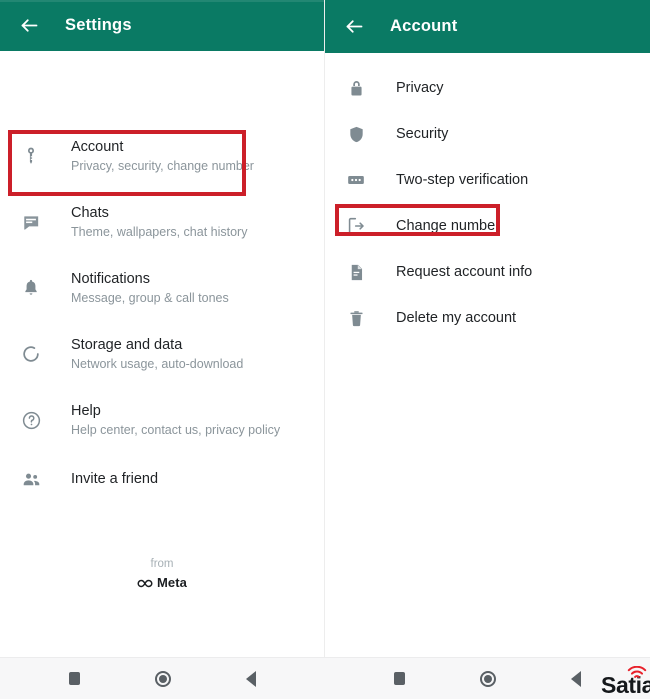  What do you see at coordinates (356, 134) in the screenshot?
I see `shield-icon` at bounding box center [356, 134].